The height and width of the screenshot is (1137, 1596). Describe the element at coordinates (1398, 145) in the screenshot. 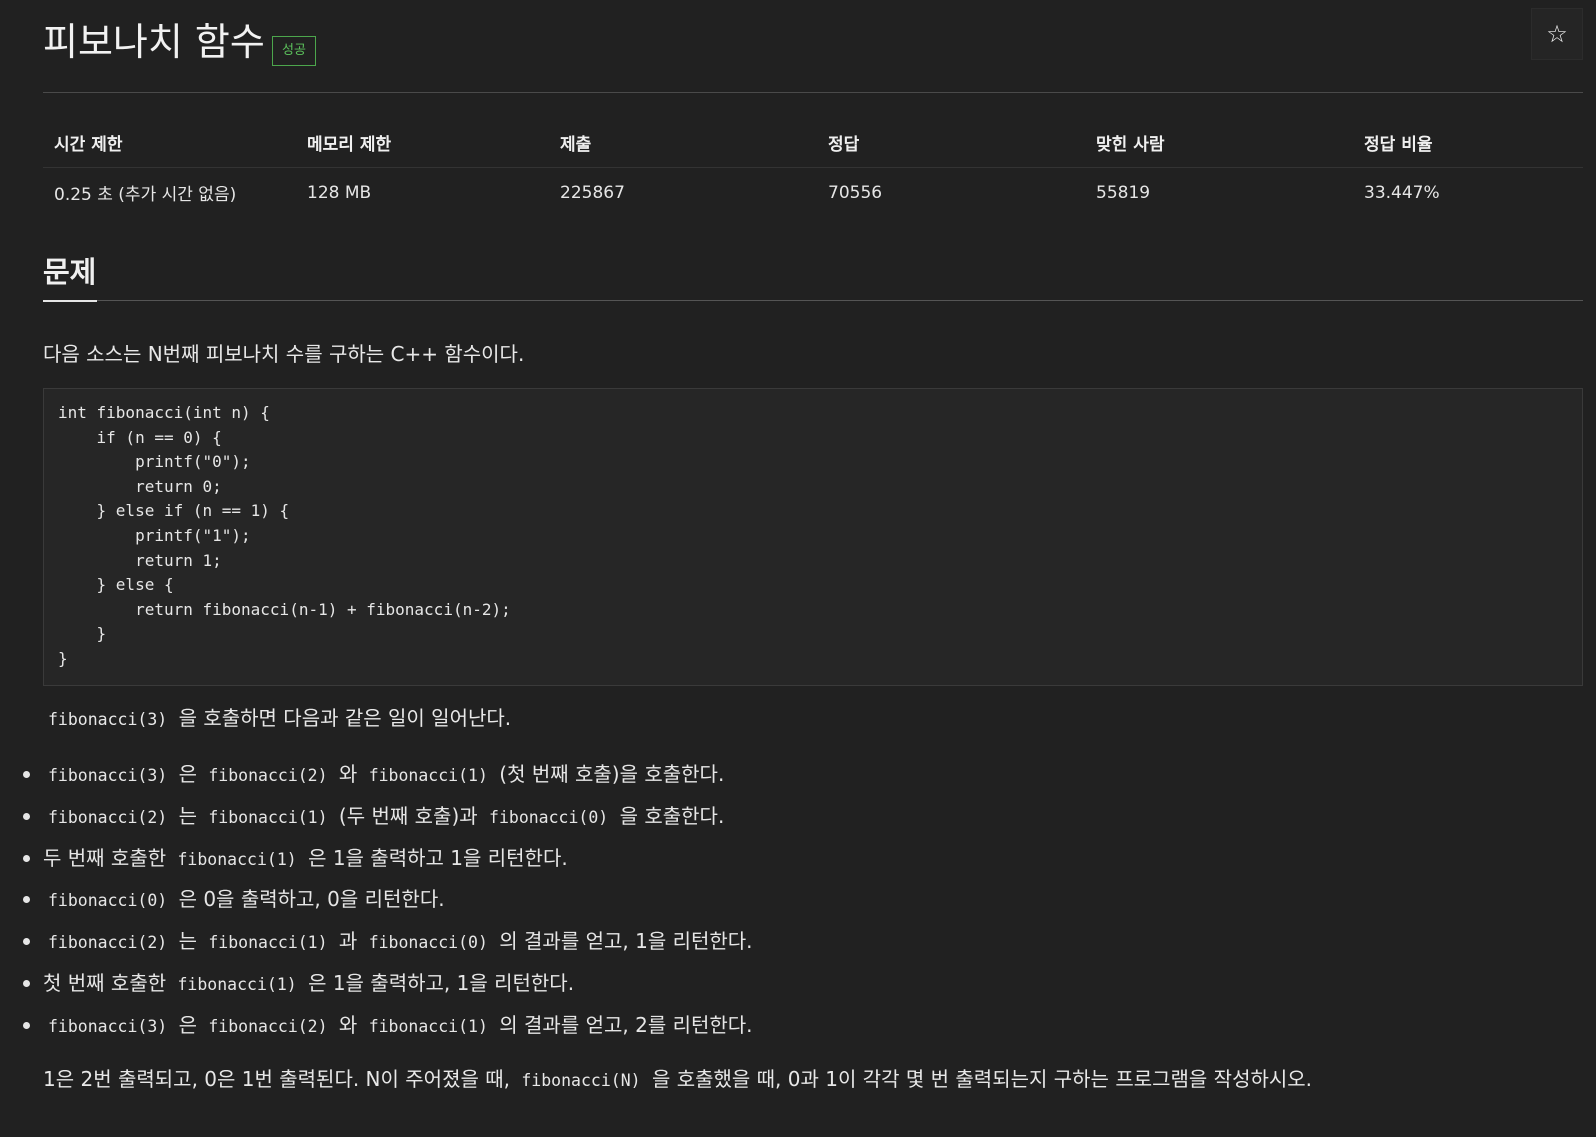

I see `accuracy-header: 정답 비율` at that location.